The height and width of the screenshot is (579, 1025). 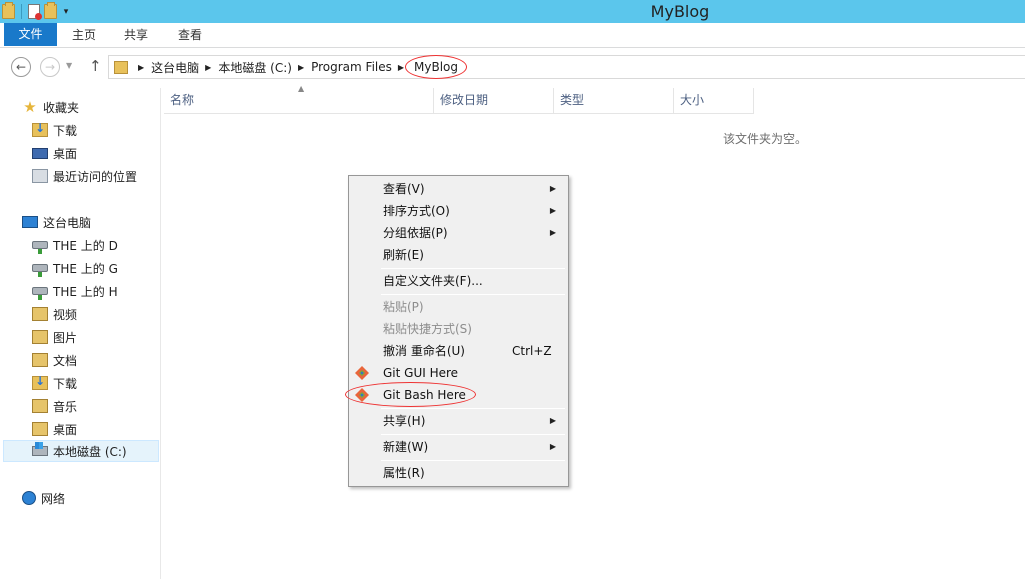 I want to click on menu-item-label: 新建(W), so click(x=406, y=447).